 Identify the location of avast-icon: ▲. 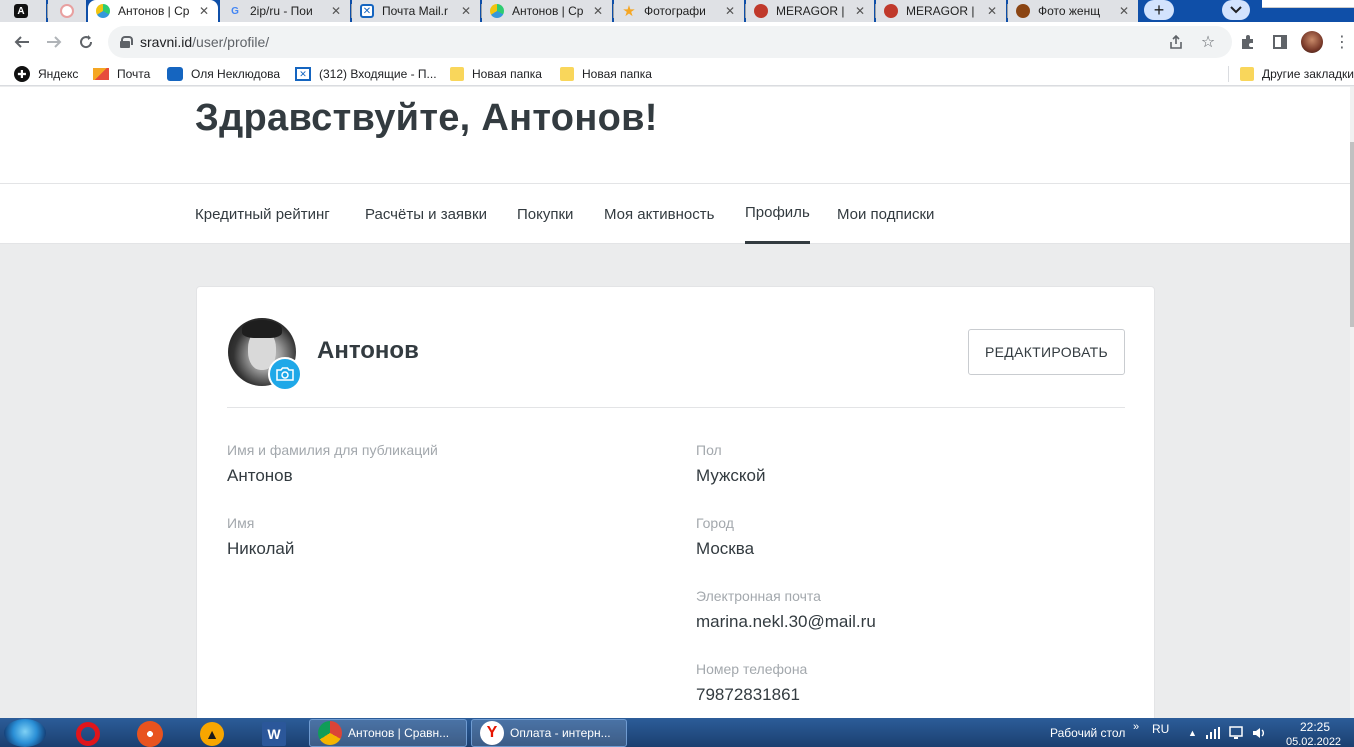
(212, 733).